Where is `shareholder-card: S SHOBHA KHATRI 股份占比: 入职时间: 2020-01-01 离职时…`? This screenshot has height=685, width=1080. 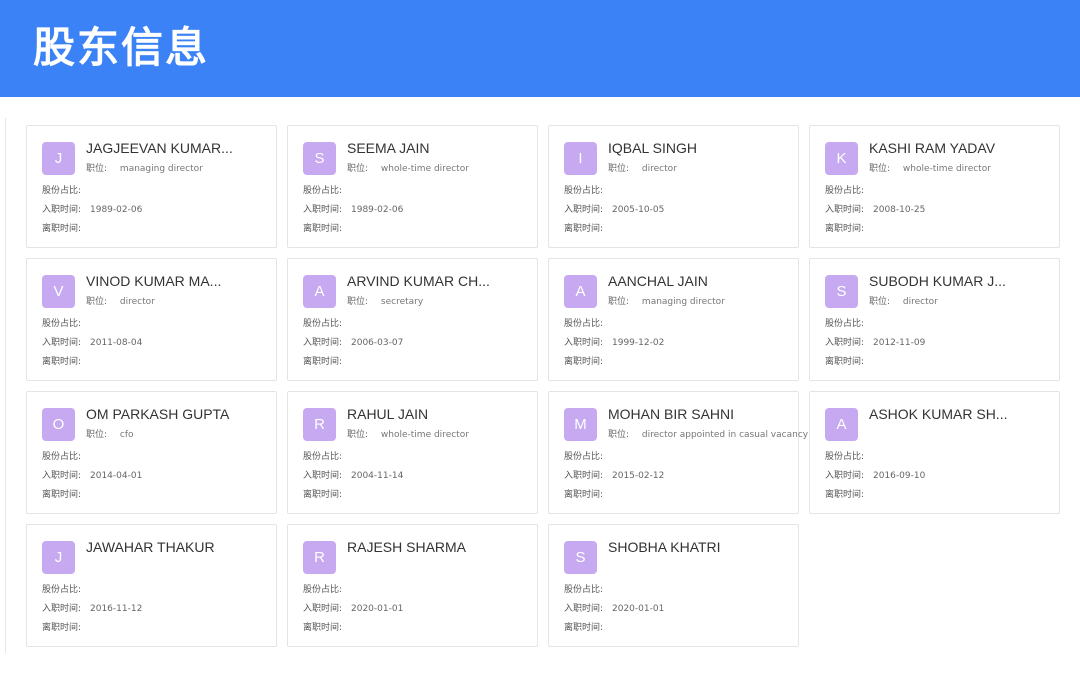 shareholder-card: S SHOBHA KHATRI 股份占比: 入职时间: 2020-01-01 离职时… is located at coordinates (673, 585).